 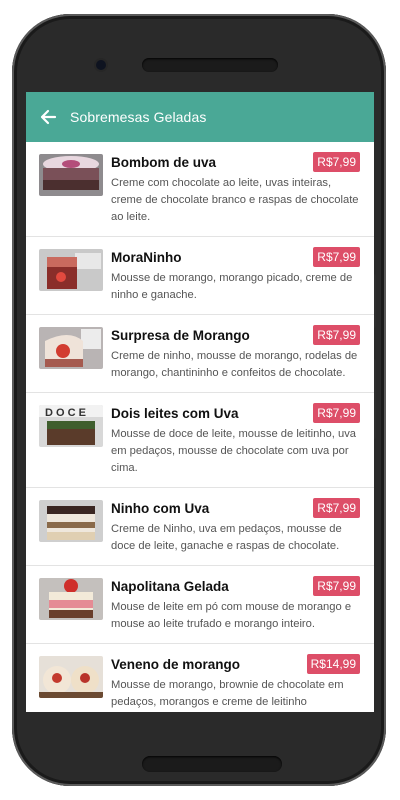 What do you see at coordinates (138, 117) in the screenshot?
I see `page-title: Sobremesas Geladas` at bounding box center [138, 117].